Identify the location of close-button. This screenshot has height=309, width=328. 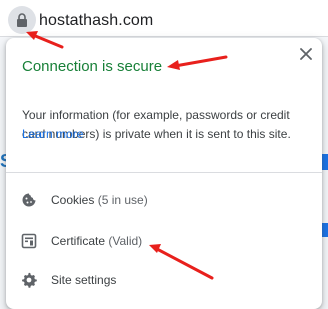
(306, 54).